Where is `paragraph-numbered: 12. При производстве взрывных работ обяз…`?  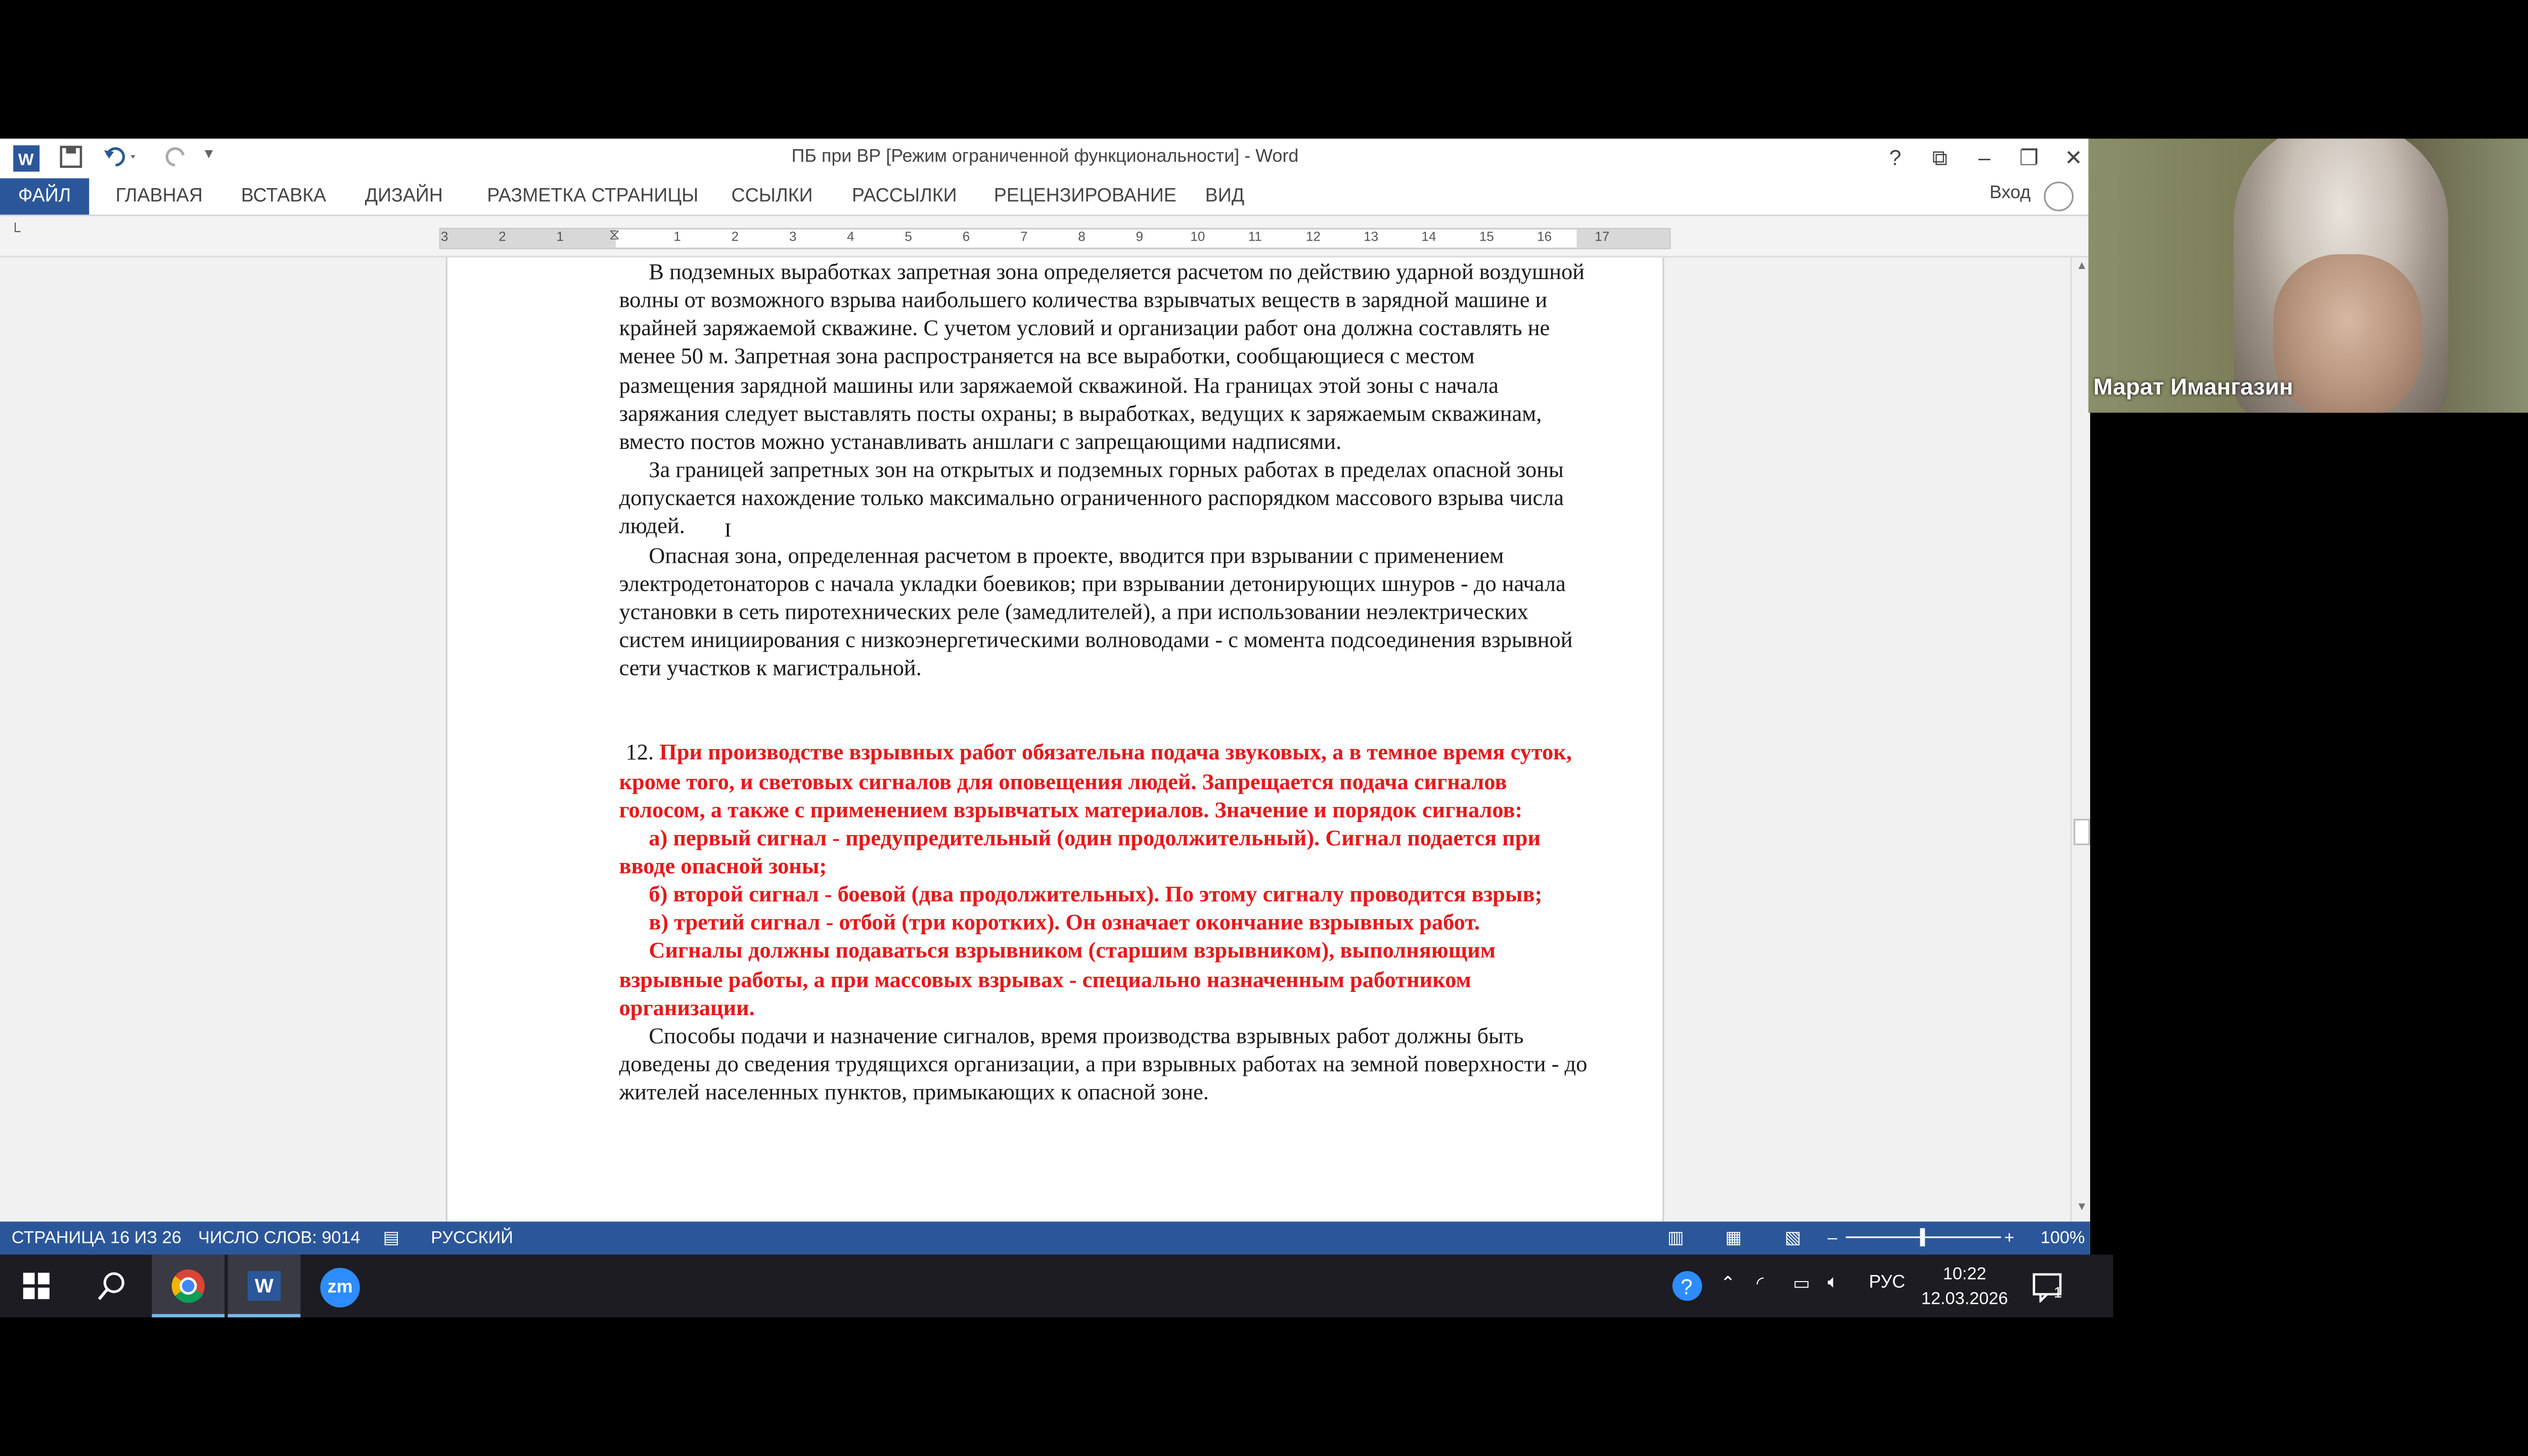 paragraph-numbered: 12. При производстве взрывных работ обяз… is located at coordinates (1105, 781).